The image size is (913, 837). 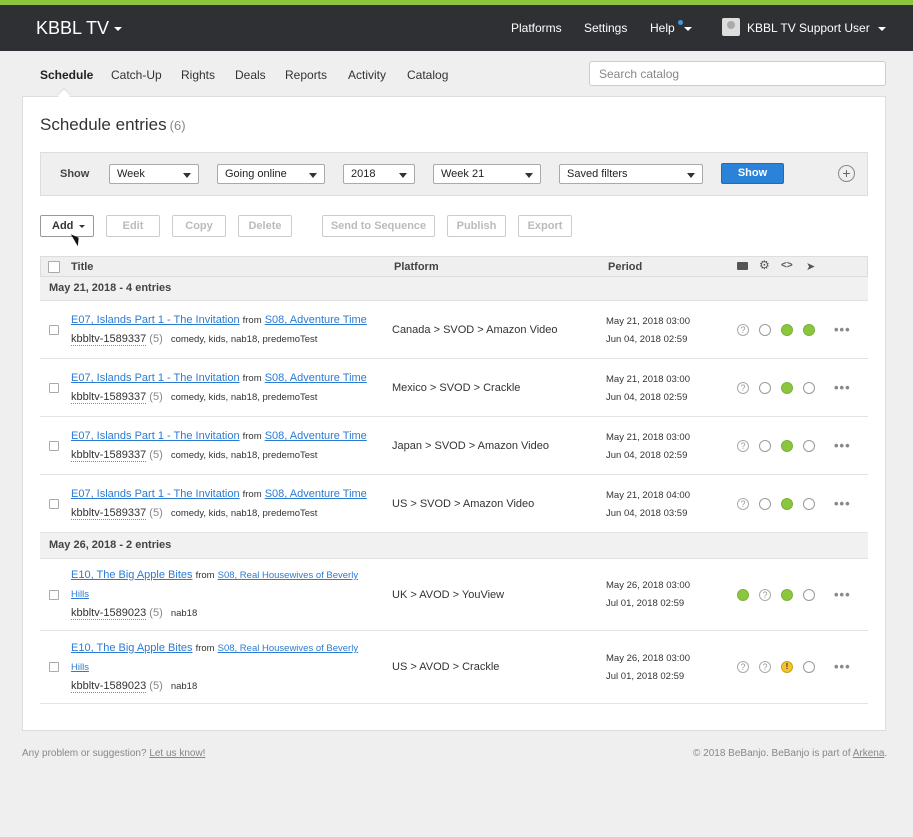 I want to click on add-button: Add, so click(x=67, y=226).